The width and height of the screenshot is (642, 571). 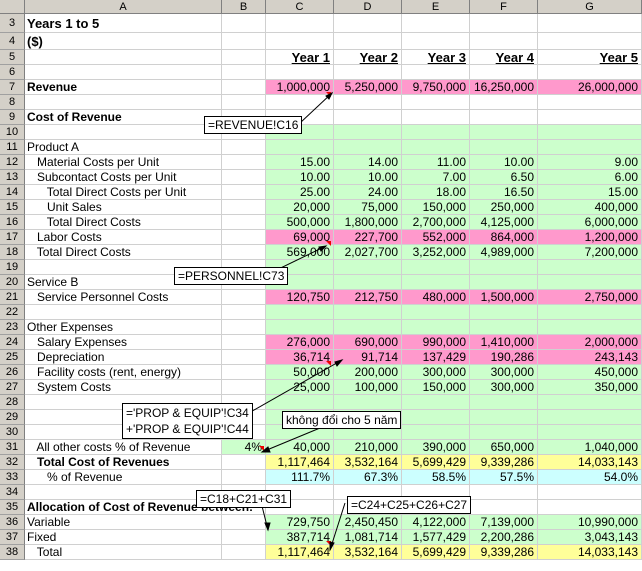 I want to click on callout-constant-note: không đổi cho 5 năm, so click(x=342, y=420).